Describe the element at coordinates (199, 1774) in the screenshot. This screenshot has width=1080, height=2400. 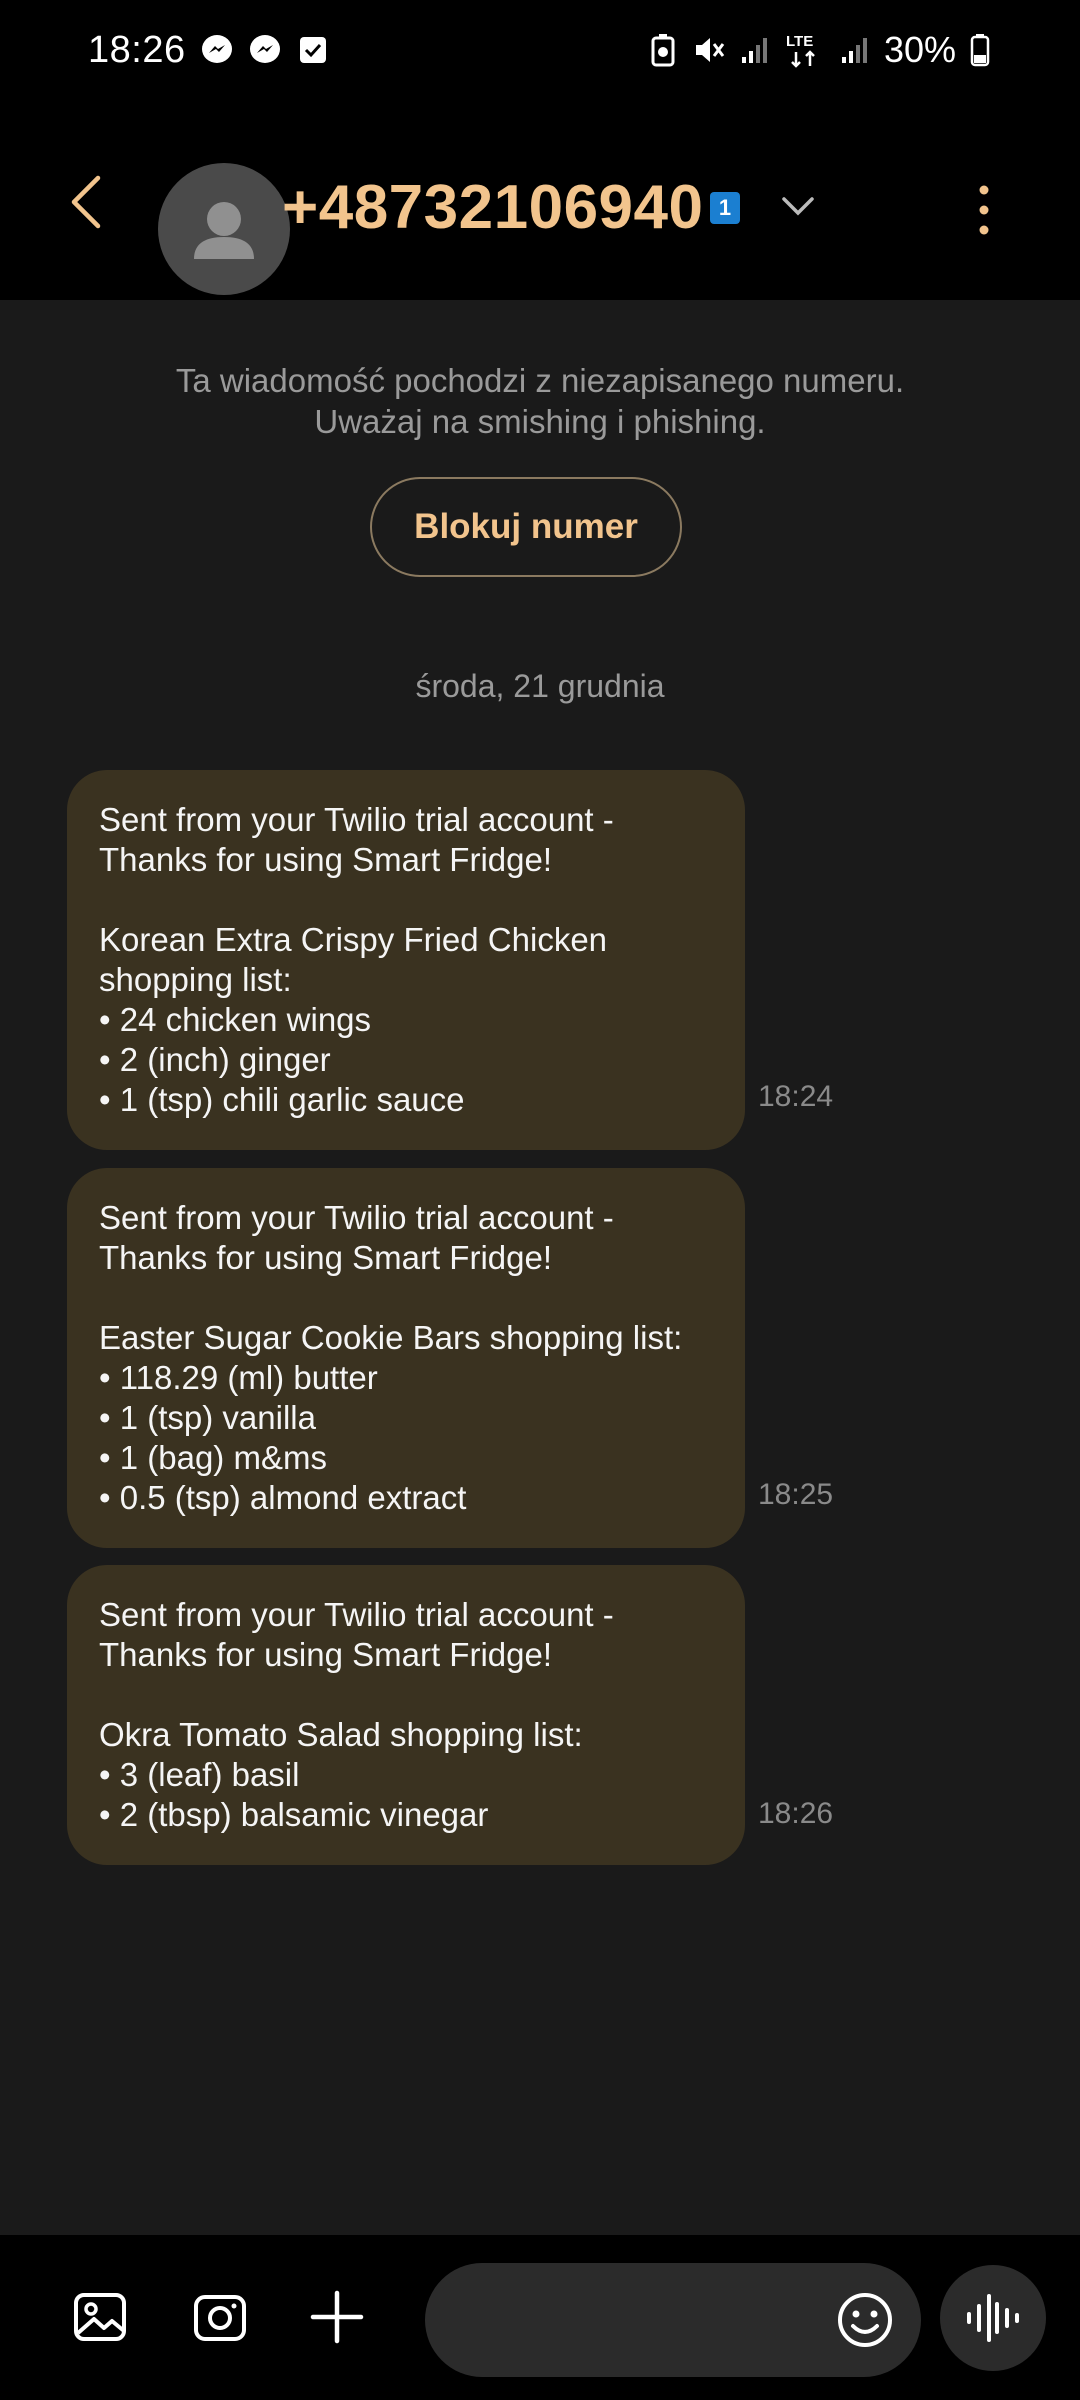
I see `message-line: • 3 (leaf) basil` at that location.